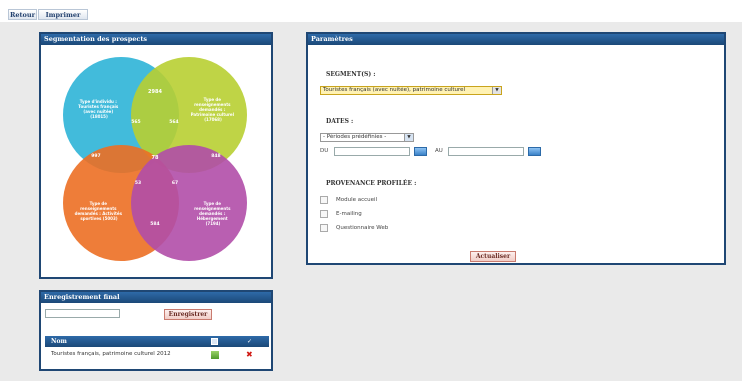 The width and height of the screenshot is (742, 381). I want to click on dates-label: DATES :, so click(340, 121).